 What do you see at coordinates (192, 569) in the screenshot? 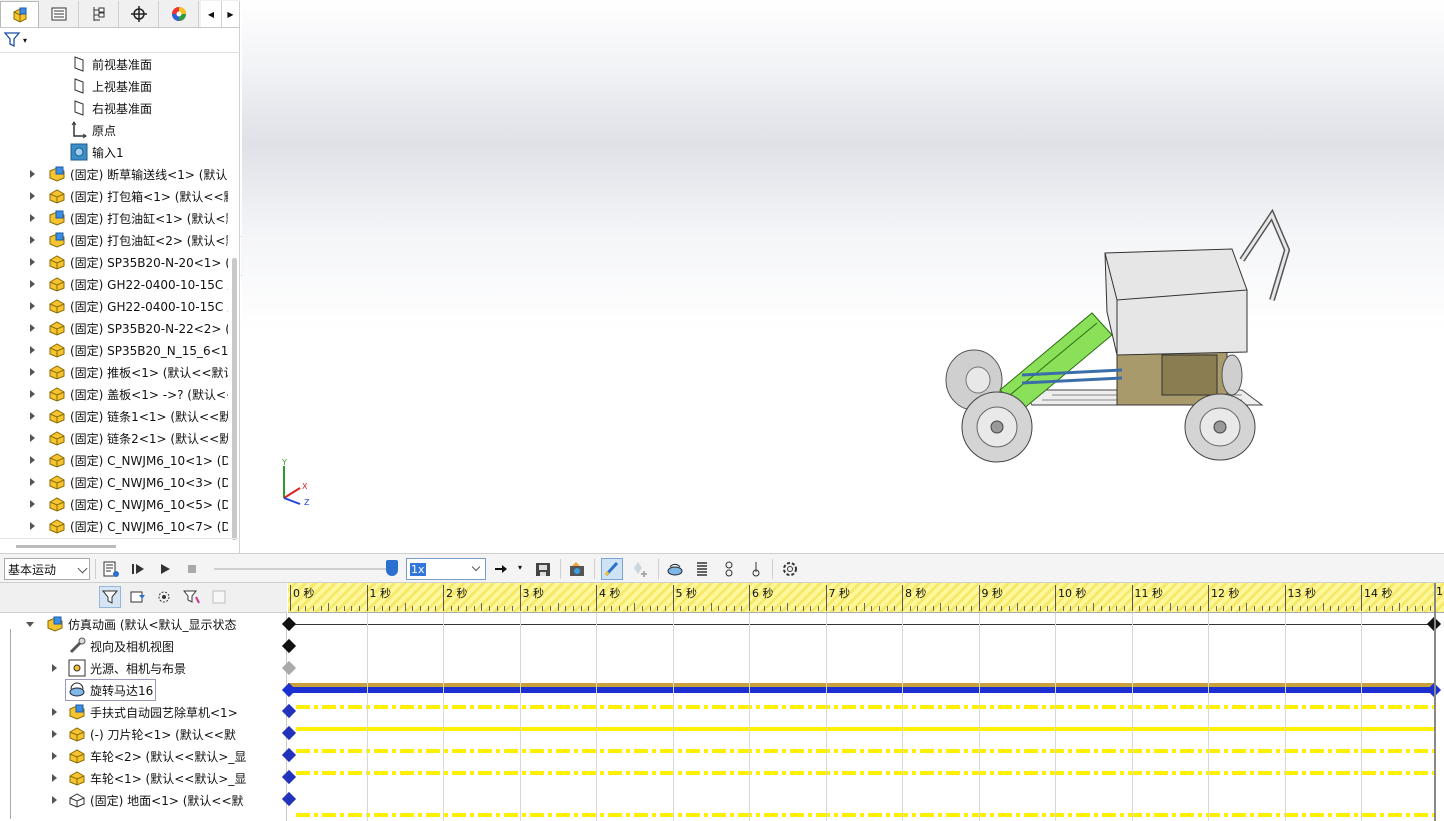
I see `stop-button` at bounding box center [192, 569].